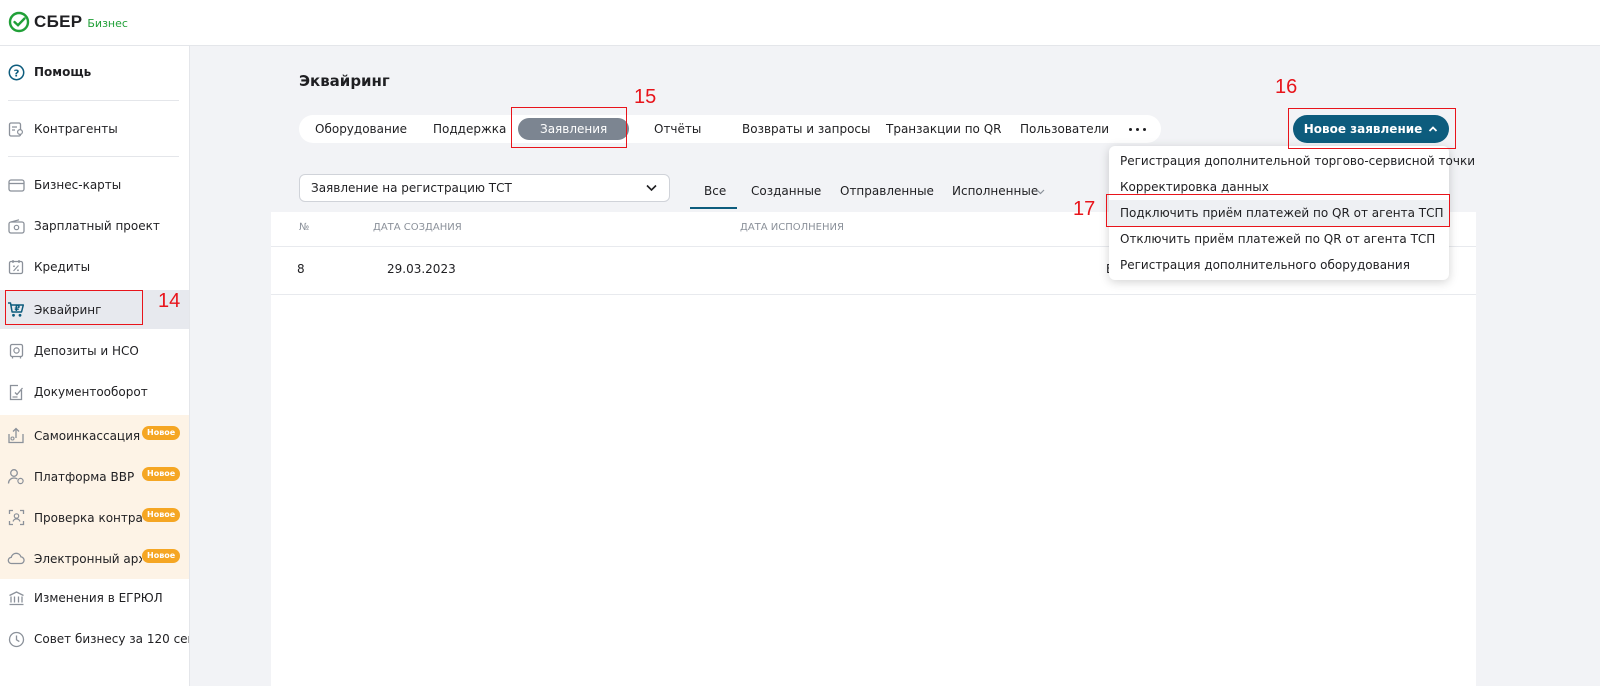 The image size is (1600, 686). What do you see at coordinates (94, 72) in the screenshot?
I see `sidebar-item-help: ? Помощь` at bounding box center [94, 72].